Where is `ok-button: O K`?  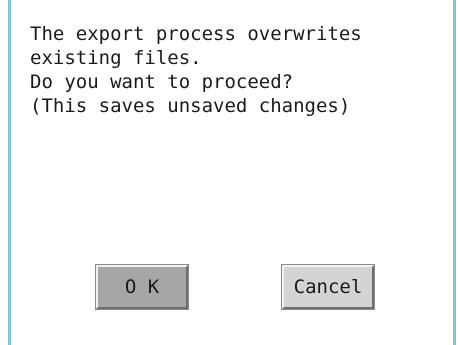 ok-button: O K is located at coordinates (142, 287).